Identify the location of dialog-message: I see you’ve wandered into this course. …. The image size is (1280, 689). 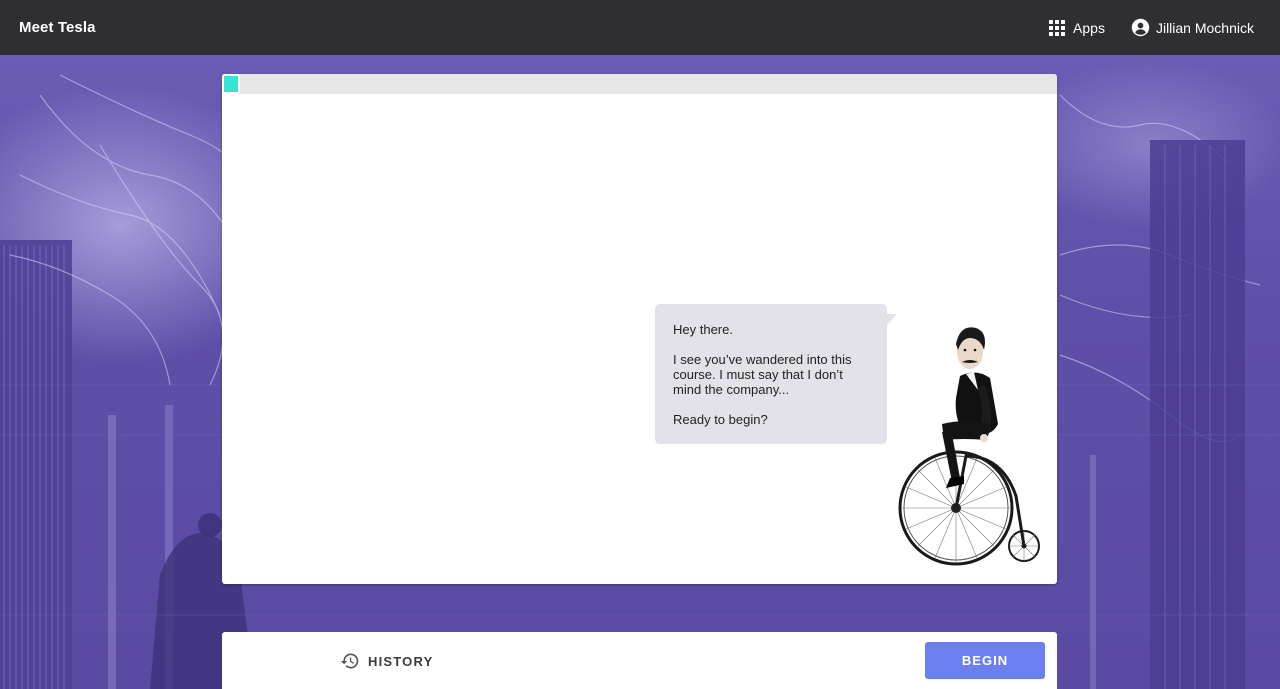
(762, 374).